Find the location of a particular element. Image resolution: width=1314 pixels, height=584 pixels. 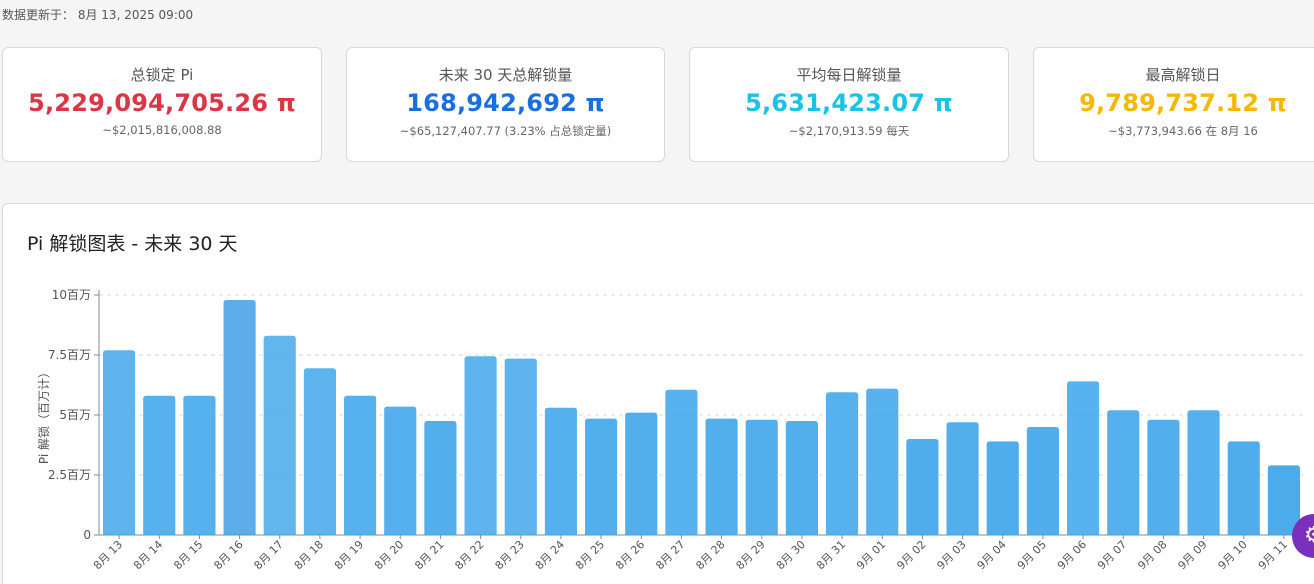

x-tick-label: 9月 02 is located at coordinates (911, 555).